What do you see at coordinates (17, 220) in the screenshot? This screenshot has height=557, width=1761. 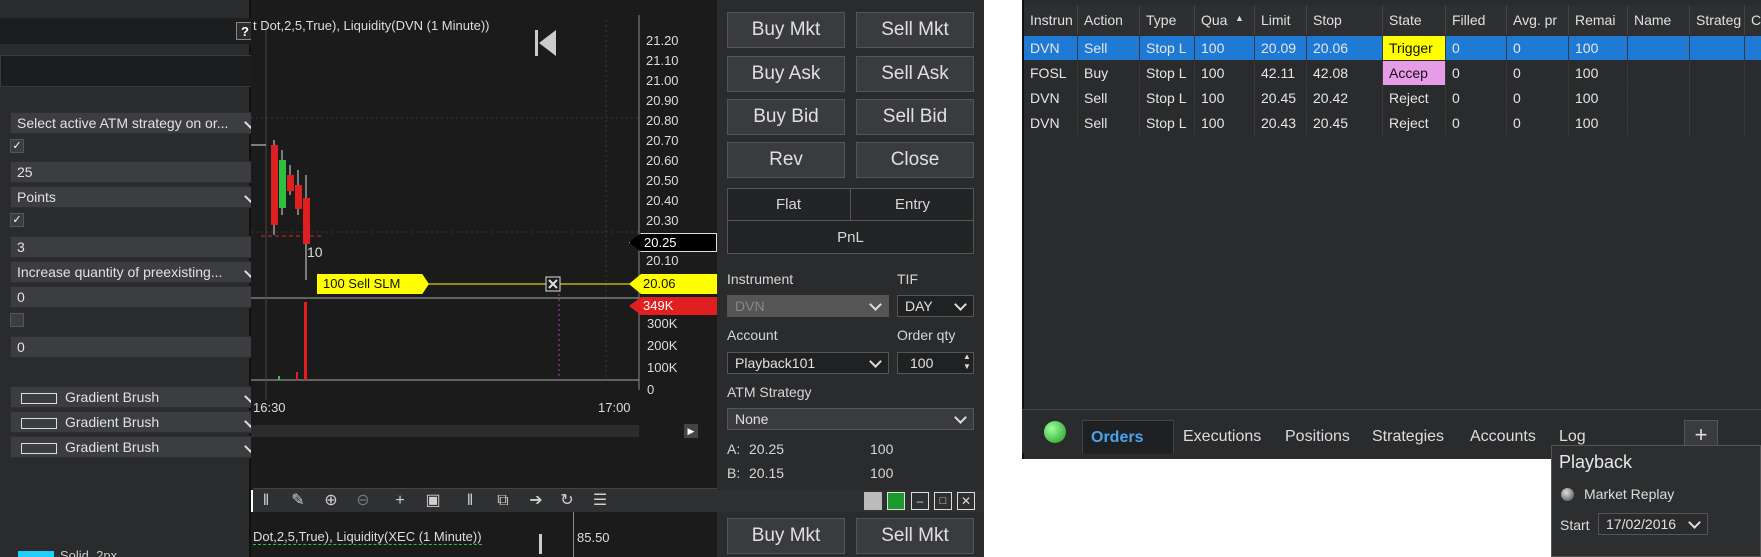 I see `checkbox-2: ✓` at bounding box center [17, 220].